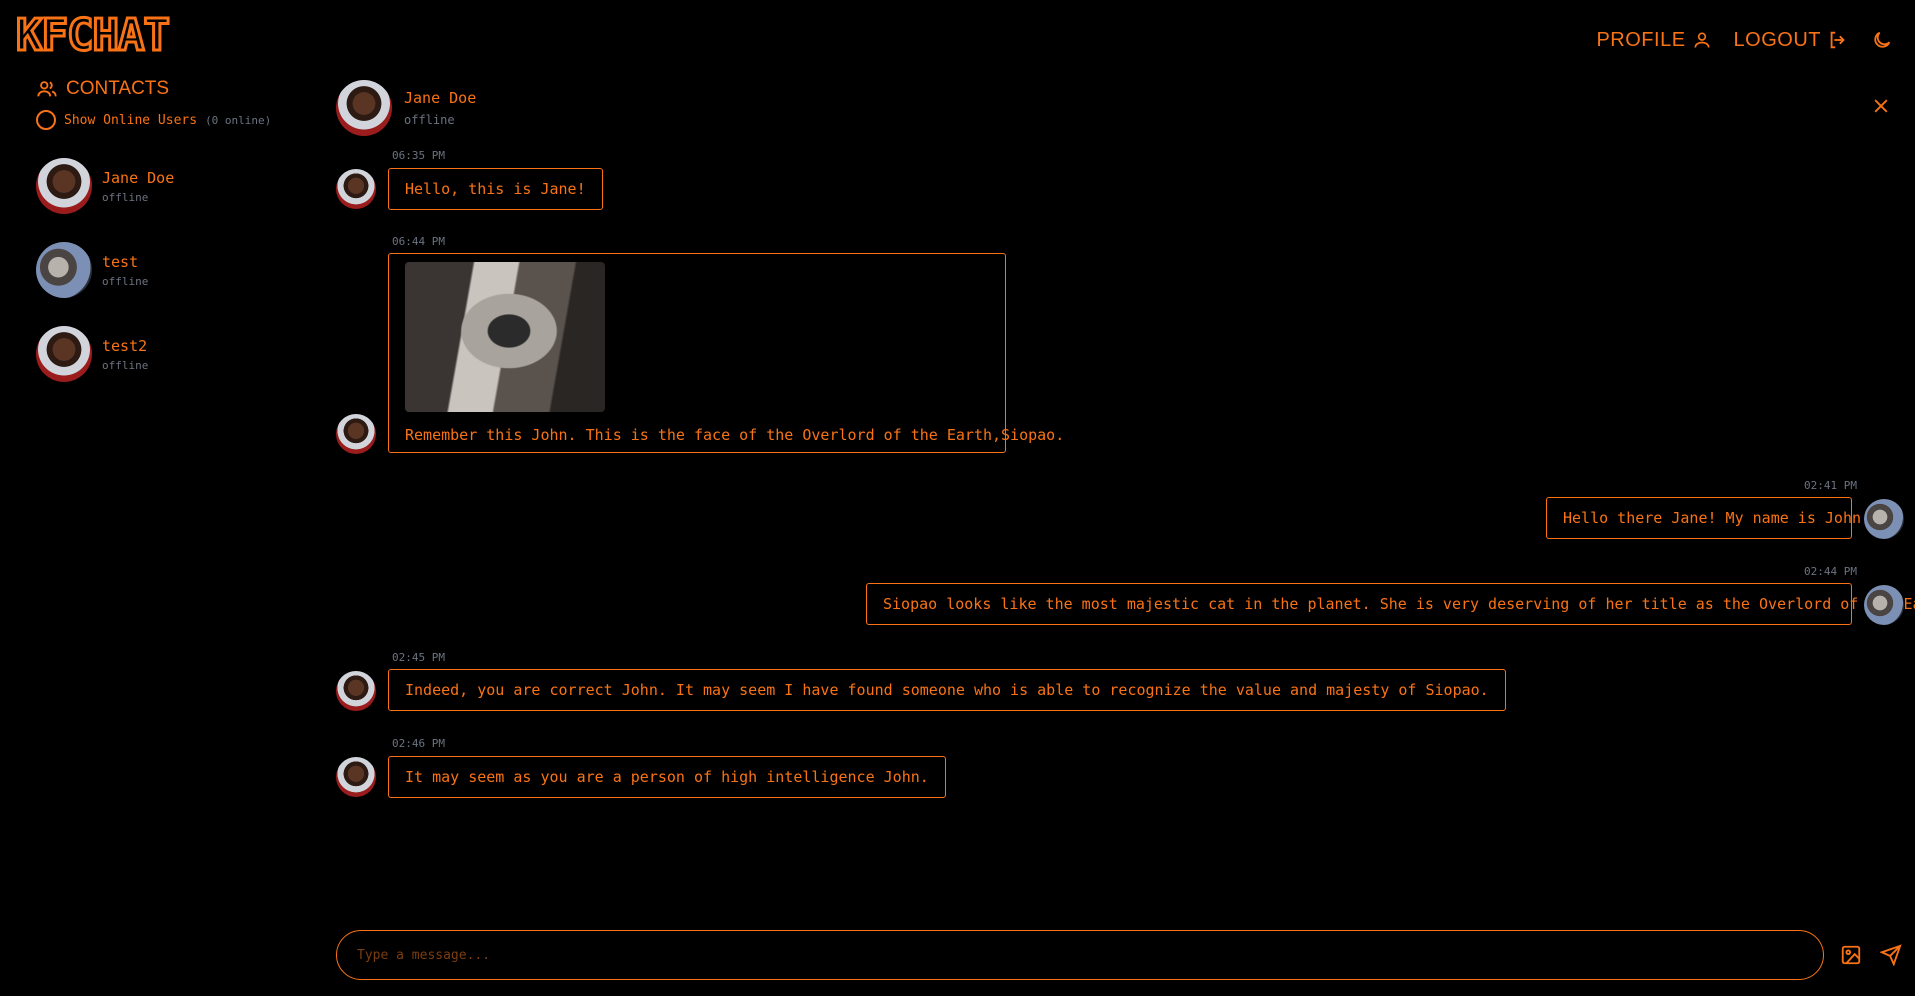 The width and height of the screenshot is (1915, 996). I want to click on profile-link: PROFILE, so click(1653, 40).